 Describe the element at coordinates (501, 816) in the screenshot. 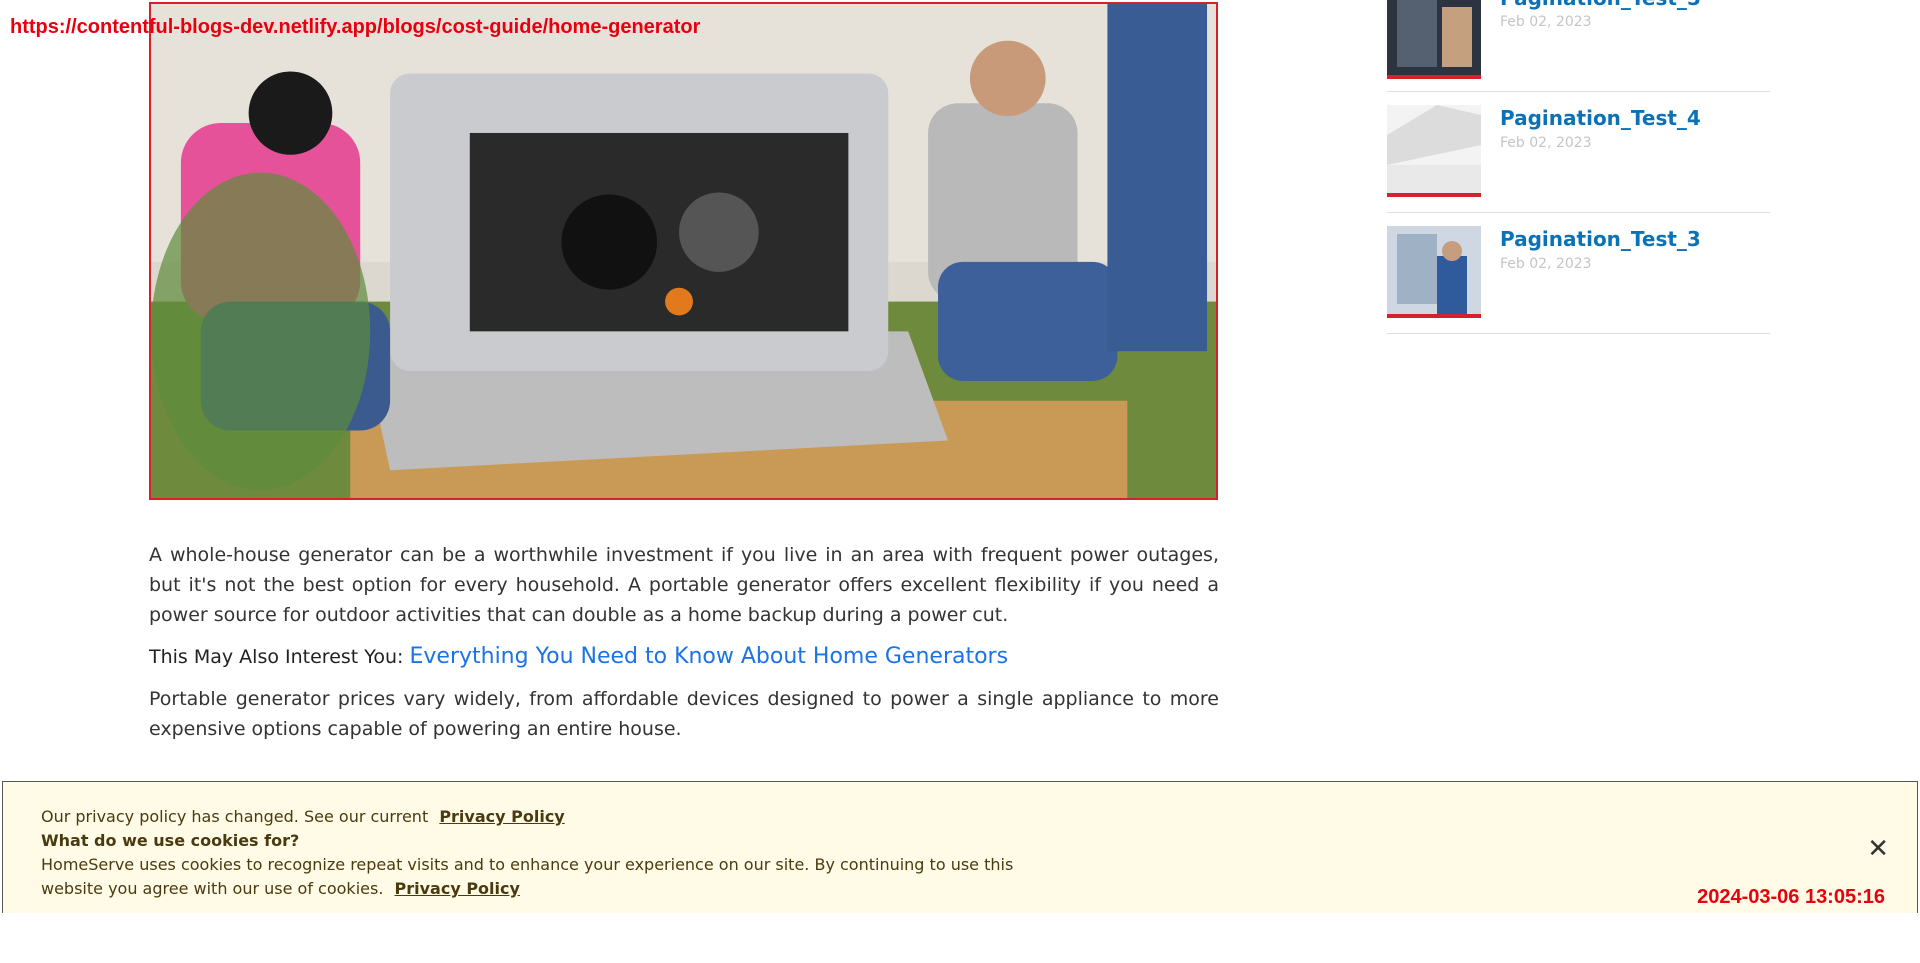

I see `privacy-policy-link: Privacy Policy` at that location.